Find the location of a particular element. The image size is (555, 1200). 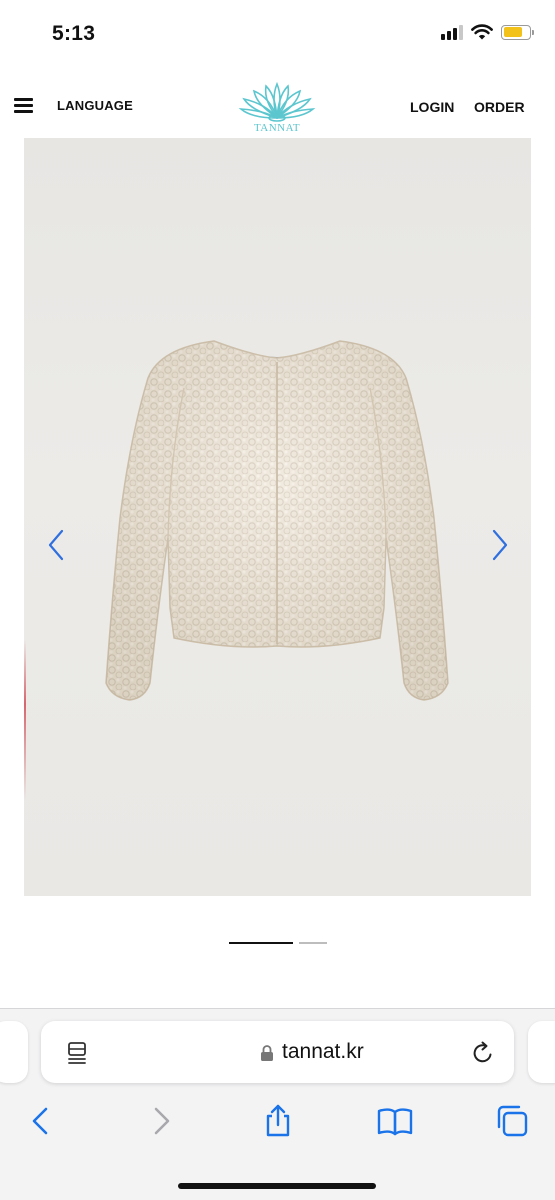

brand-logo: TANNAT is located at coordinates (277, 108).